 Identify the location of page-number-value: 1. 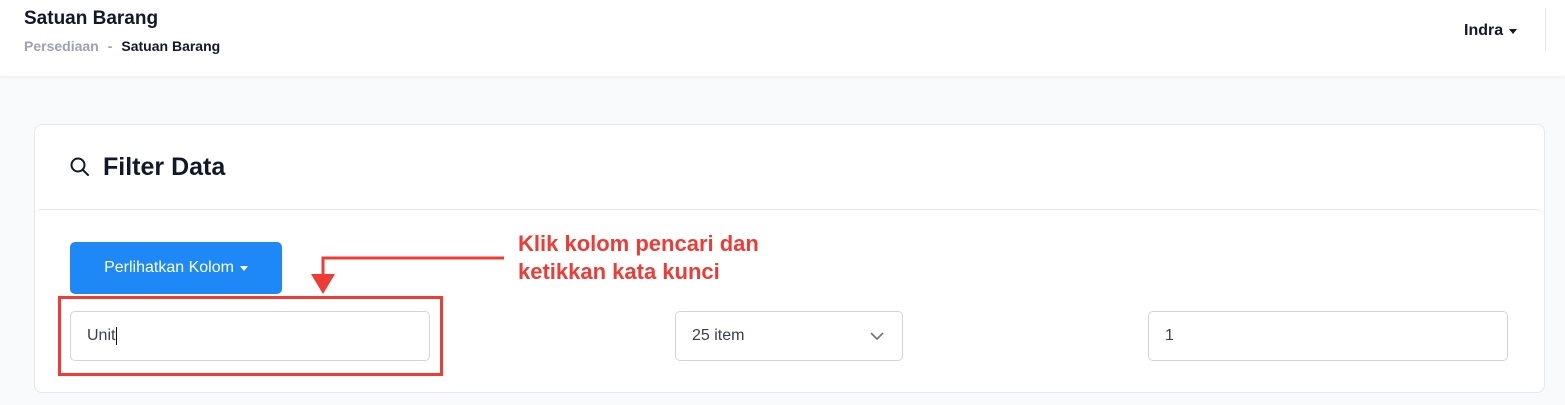
(1169, 335).